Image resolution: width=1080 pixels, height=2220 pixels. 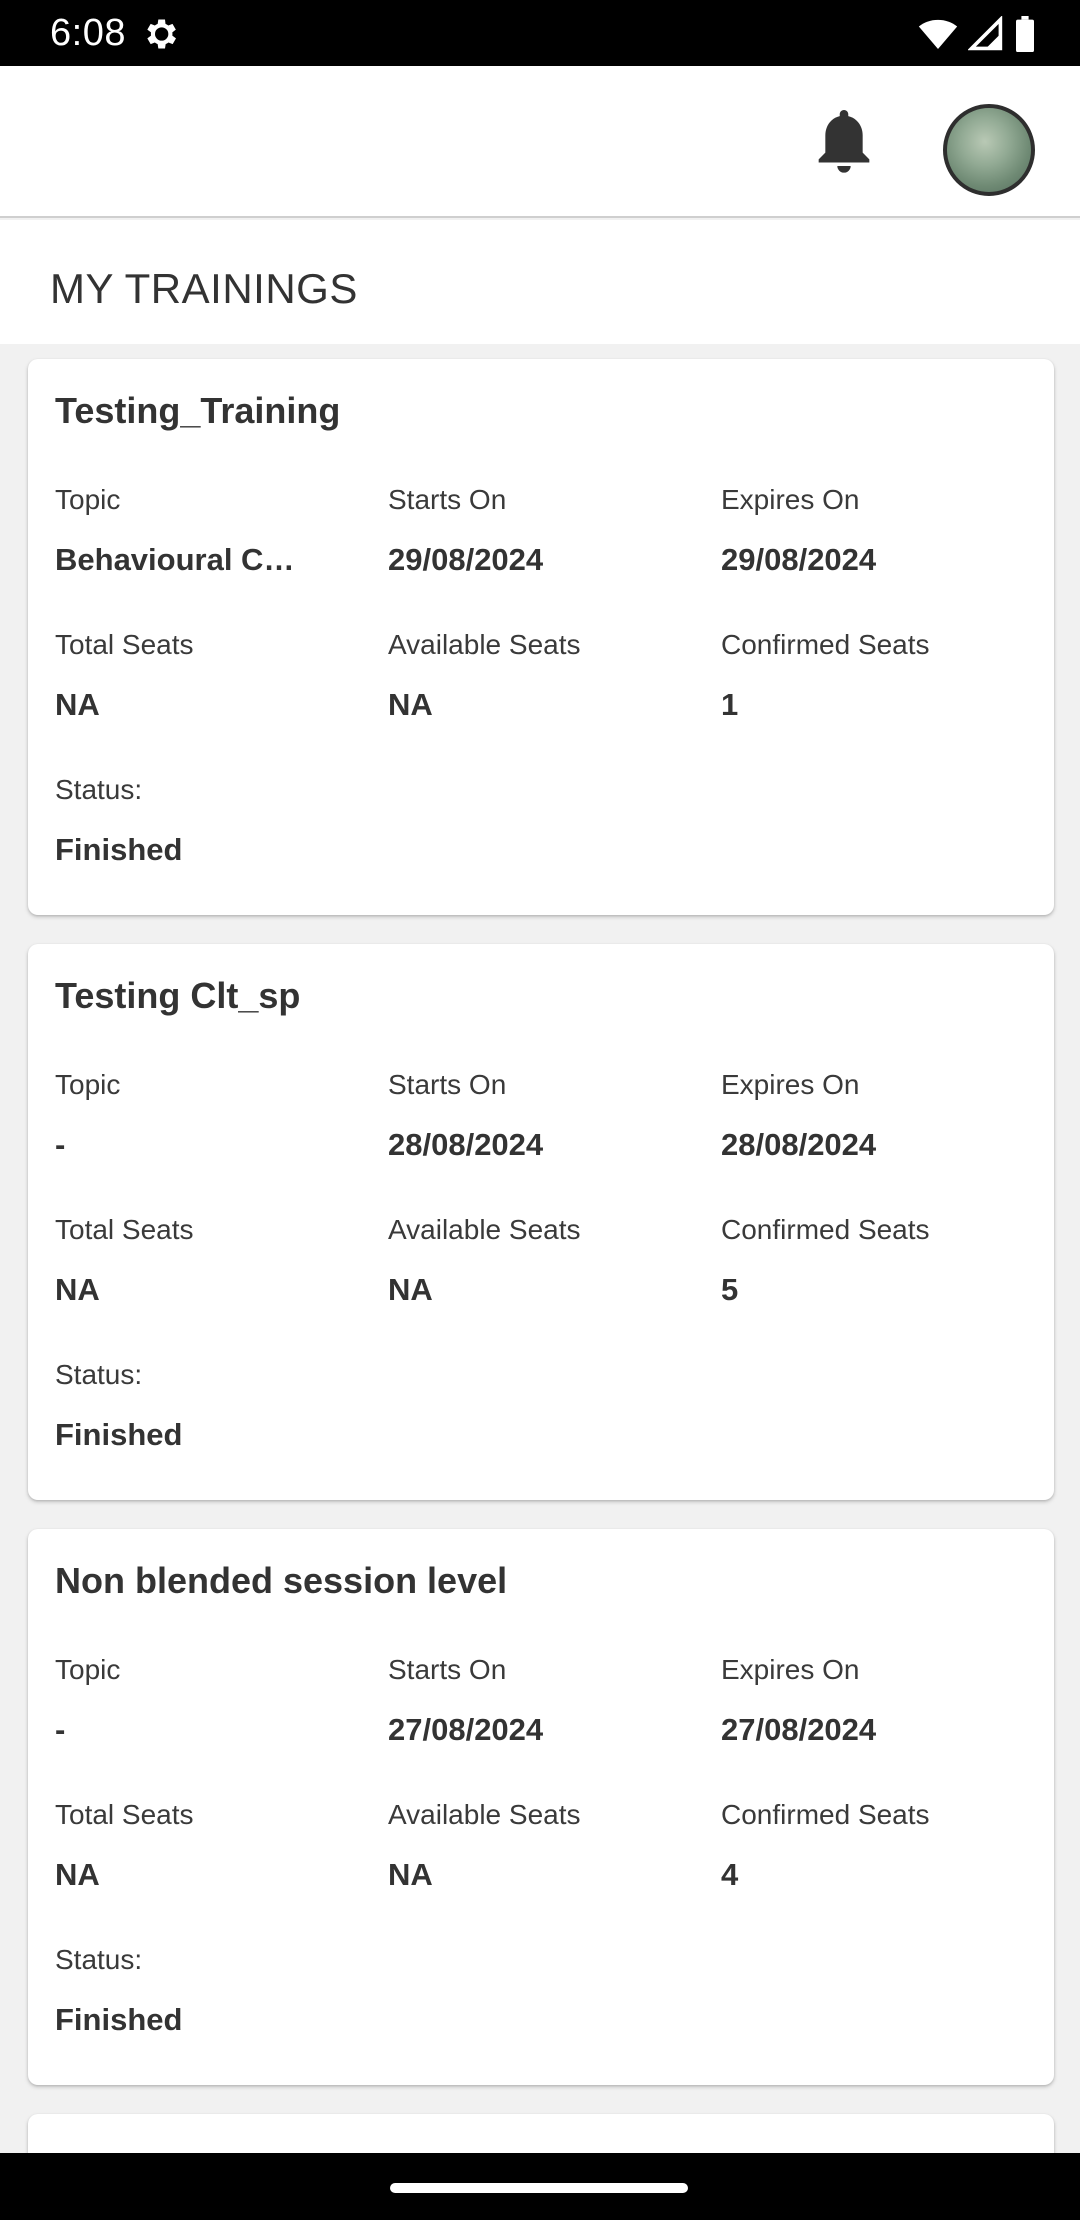 I want to click on home-gesture-handle, so click(x=539, y=2188).